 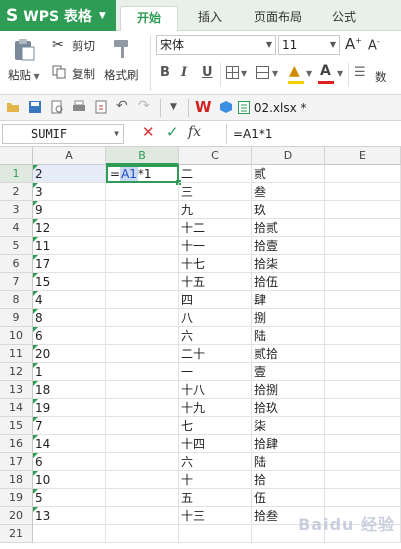 I want to click on cell-c5: 十一, so click(x=215, y=246).